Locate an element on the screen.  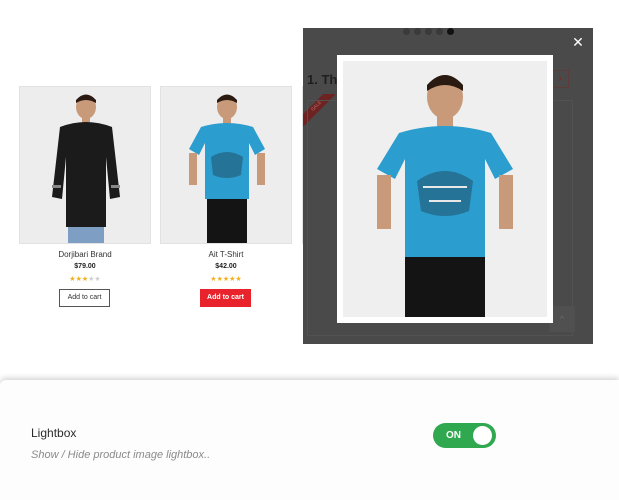
setting-description: Show / Hide product image lightbox.. is located at coordinates (121, 455).